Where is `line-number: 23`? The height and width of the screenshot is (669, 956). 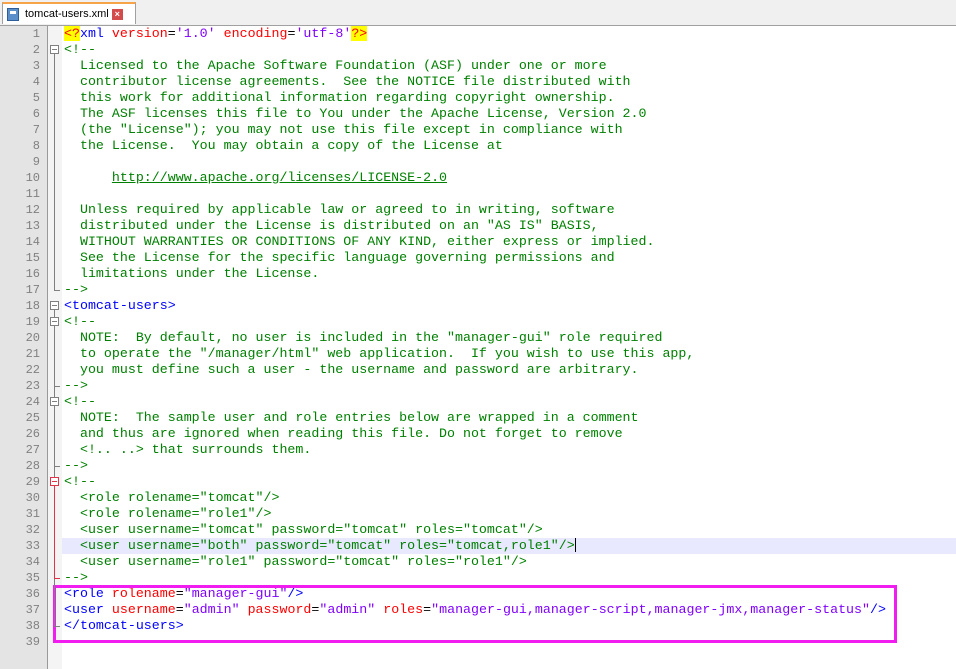
line-number: 23 is located at coordinates (32, 386).